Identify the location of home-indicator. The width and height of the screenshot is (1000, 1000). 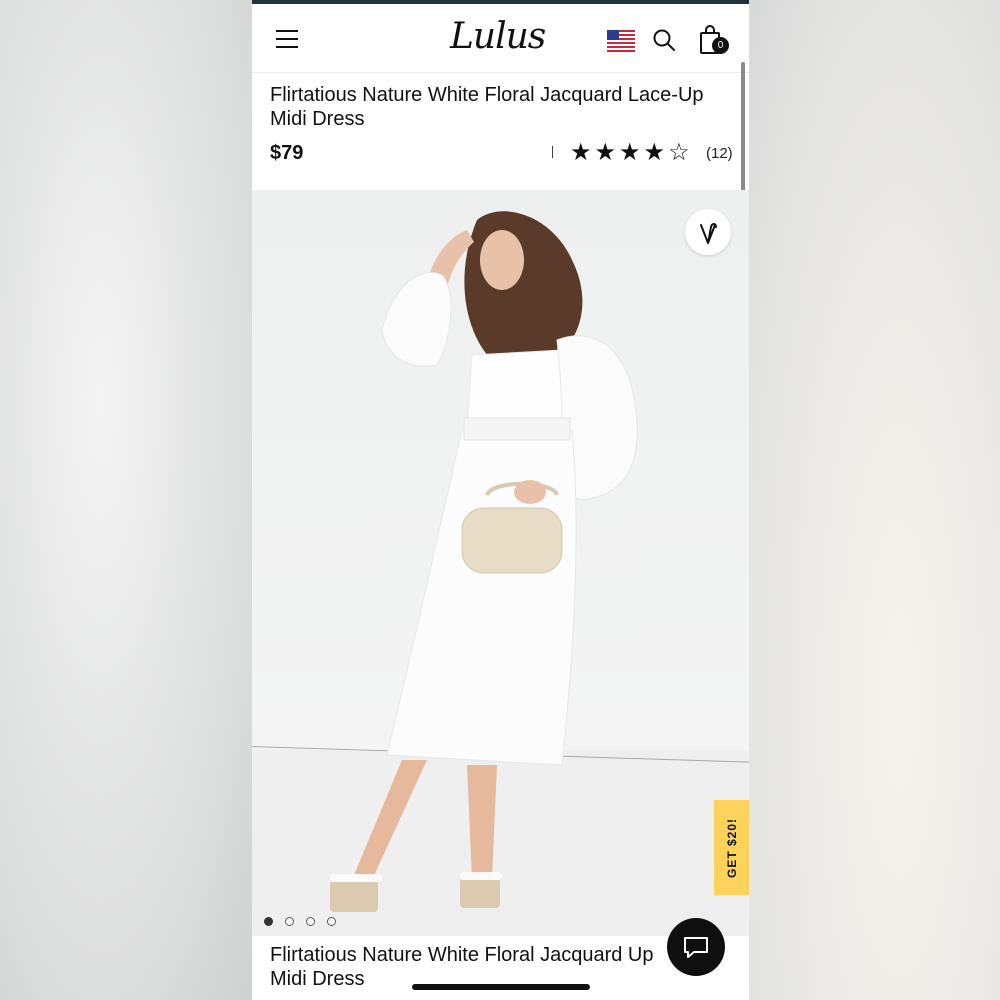
(501, 987).